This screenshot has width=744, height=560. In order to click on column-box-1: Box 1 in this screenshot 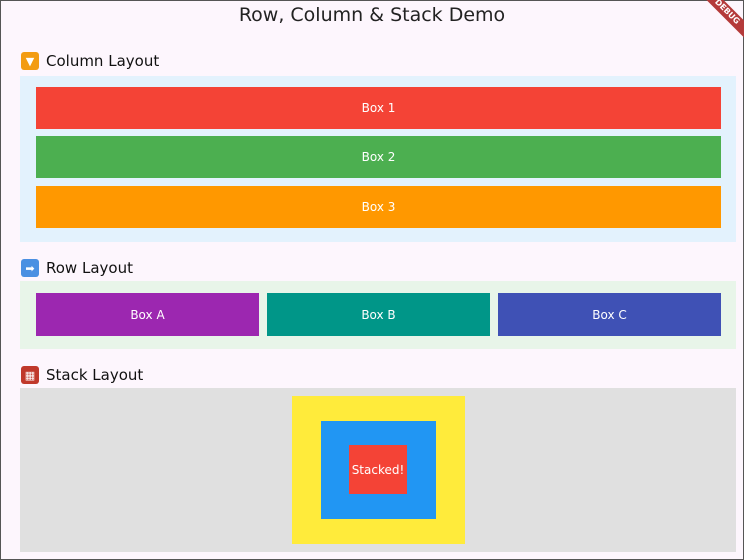, I will do `click(378, 108)`.